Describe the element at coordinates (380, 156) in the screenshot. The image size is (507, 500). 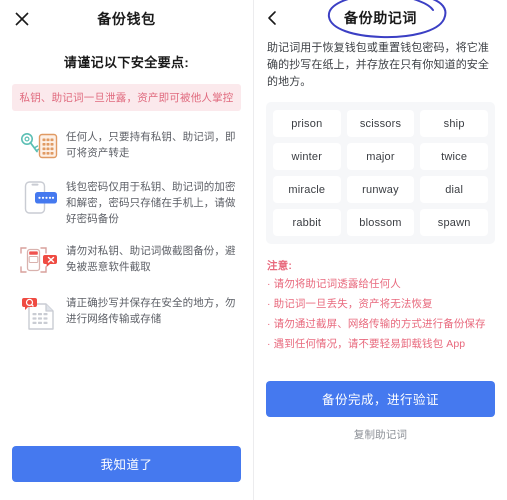
I see `mnemonic-word: major` at that location.